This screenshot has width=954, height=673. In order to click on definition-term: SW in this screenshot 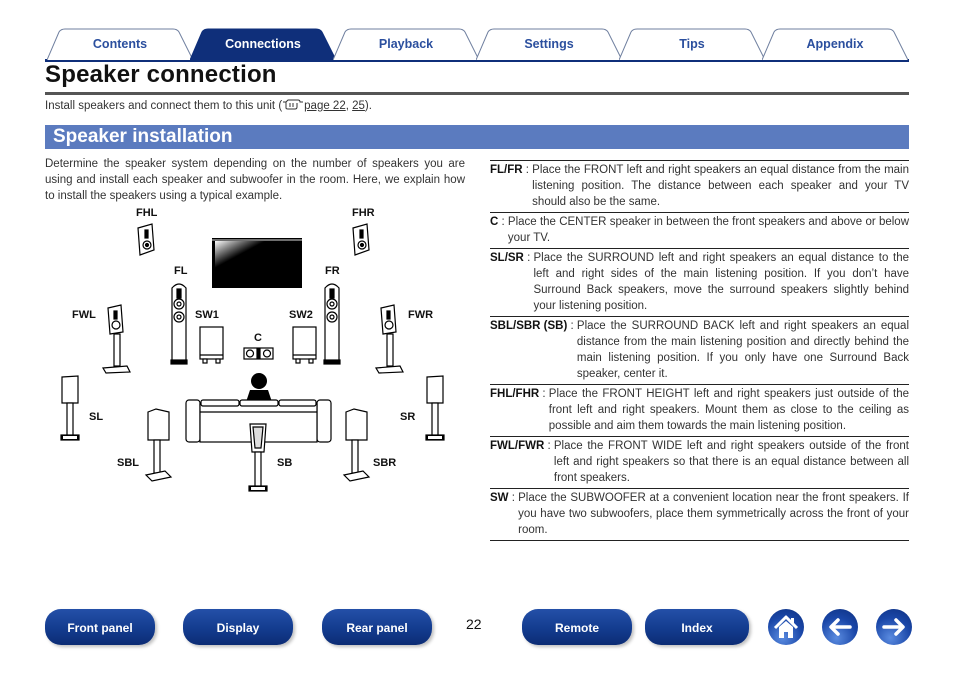, I will do `click(499, 498)`.